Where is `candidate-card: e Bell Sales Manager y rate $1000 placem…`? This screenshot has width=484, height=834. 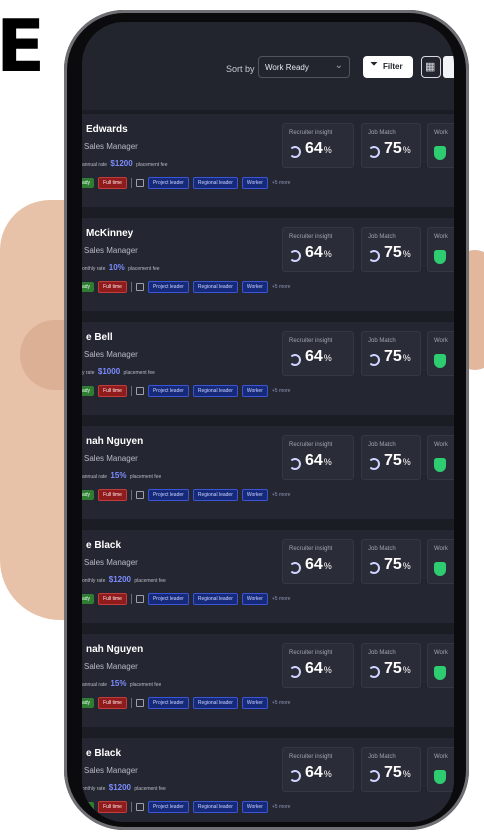 candidate-card: e Bell Sales Manager y rate $1000 placem… is located at coordinates (268, 368).